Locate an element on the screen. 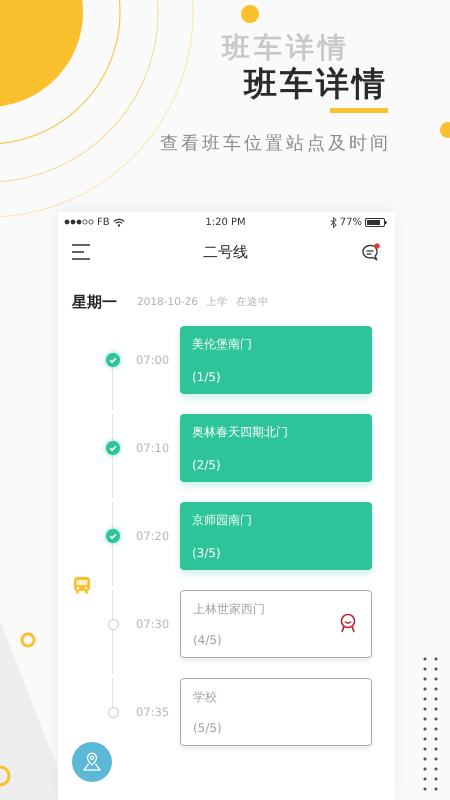  signal-icon is located at coordinates (79, 222).